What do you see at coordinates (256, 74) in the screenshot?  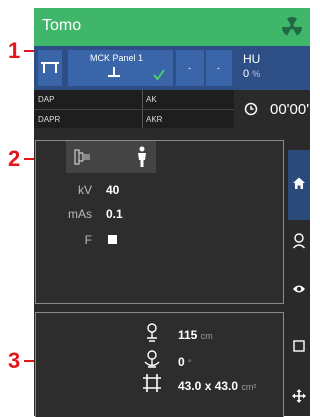 I see `hu-unit: %` at bounding box center [256, 74].